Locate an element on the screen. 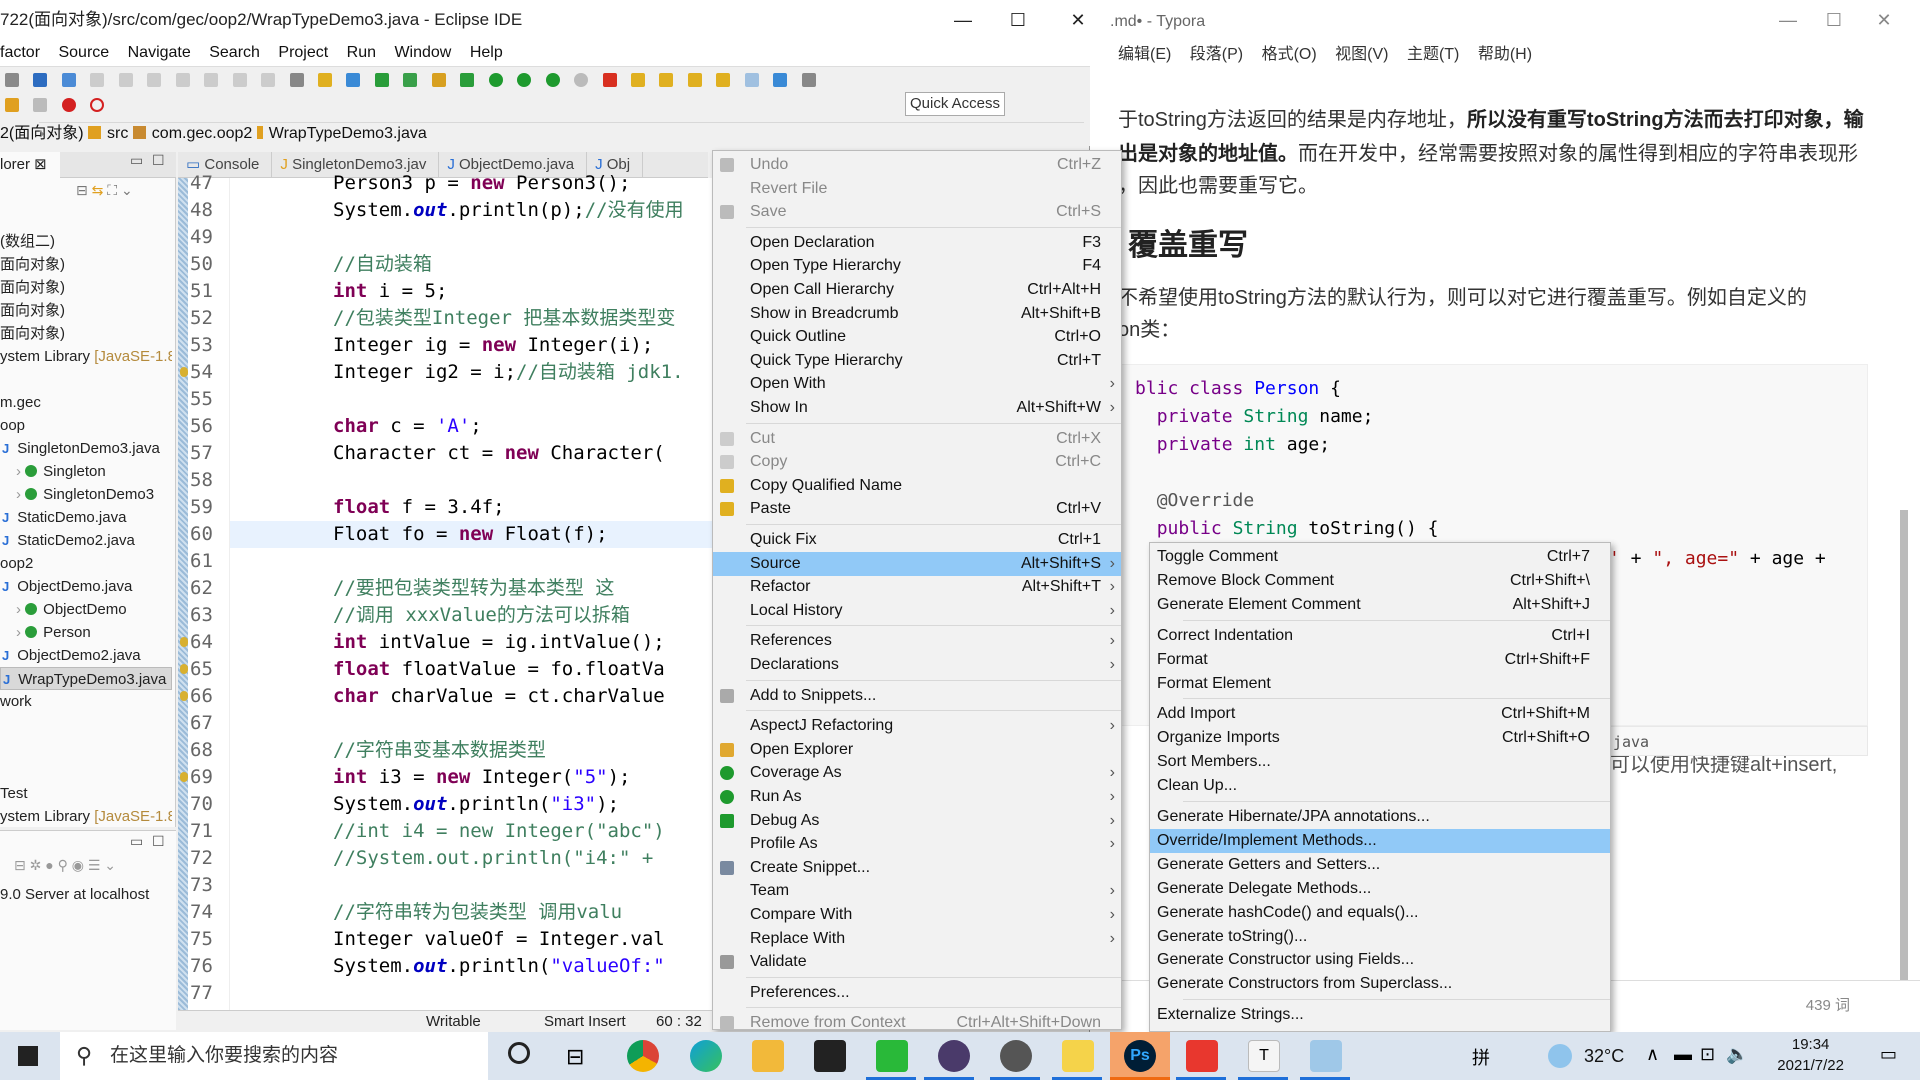 The width and height of the screenshot is (1920, 1080). tree-item: oop is located at coordinates (86, 425).